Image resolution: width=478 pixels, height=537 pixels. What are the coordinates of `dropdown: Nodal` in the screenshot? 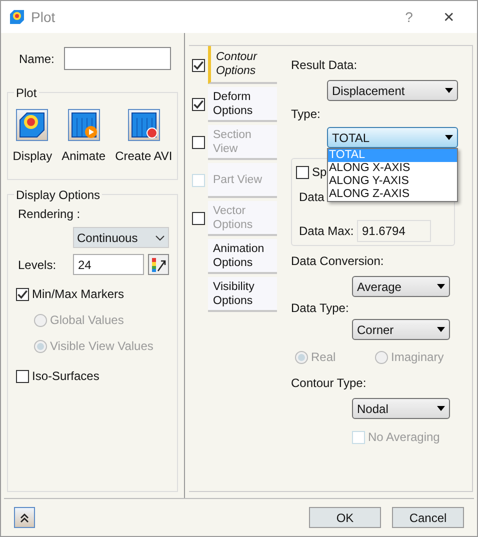 It's located at (401, 408).